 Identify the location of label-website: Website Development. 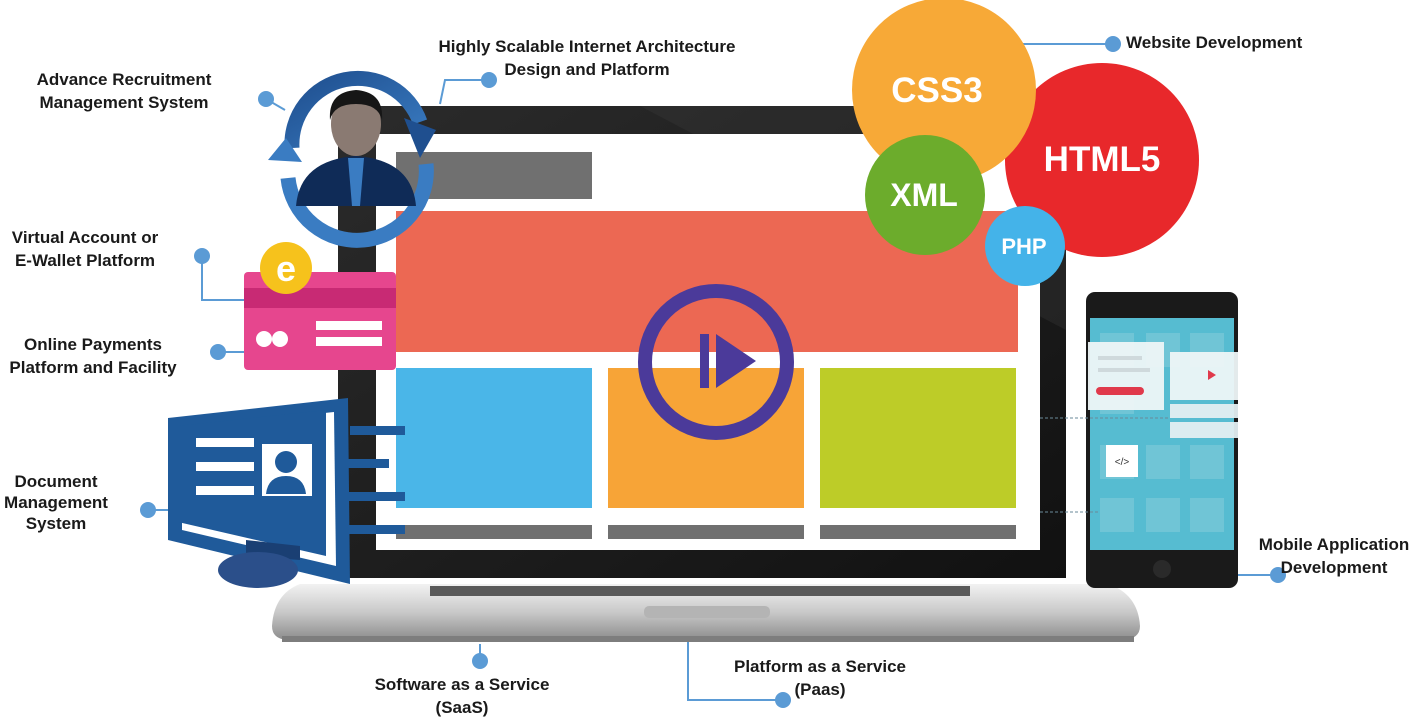
(1214, 42).